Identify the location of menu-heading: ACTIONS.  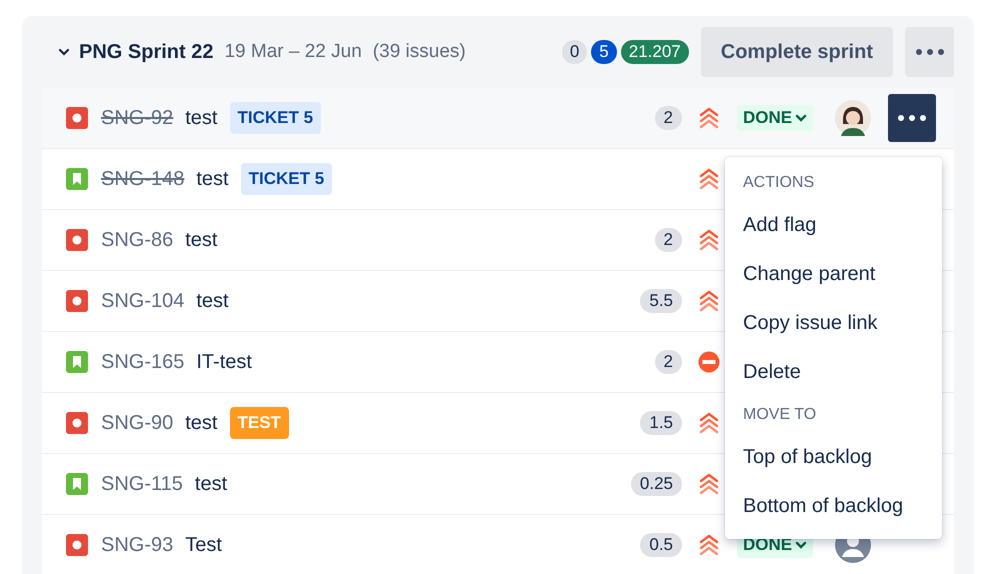
(778, 183).